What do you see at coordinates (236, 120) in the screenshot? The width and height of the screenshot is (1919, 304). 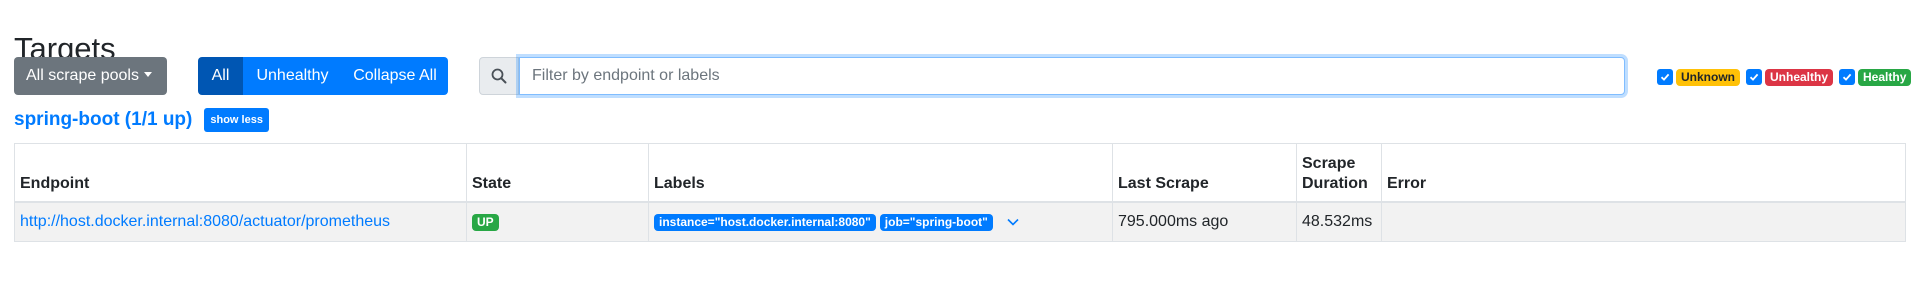 I see `show-less-button: show less` at bounding box center [236, 120].